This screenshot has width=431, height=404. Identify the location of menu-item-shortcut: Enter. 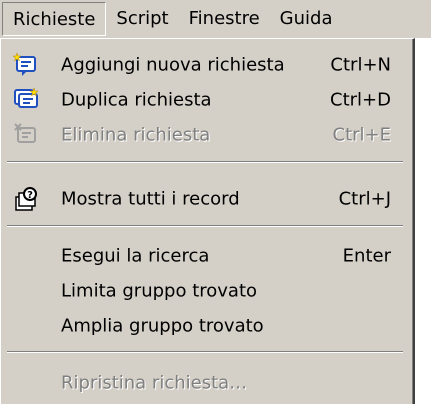
(366, 256).